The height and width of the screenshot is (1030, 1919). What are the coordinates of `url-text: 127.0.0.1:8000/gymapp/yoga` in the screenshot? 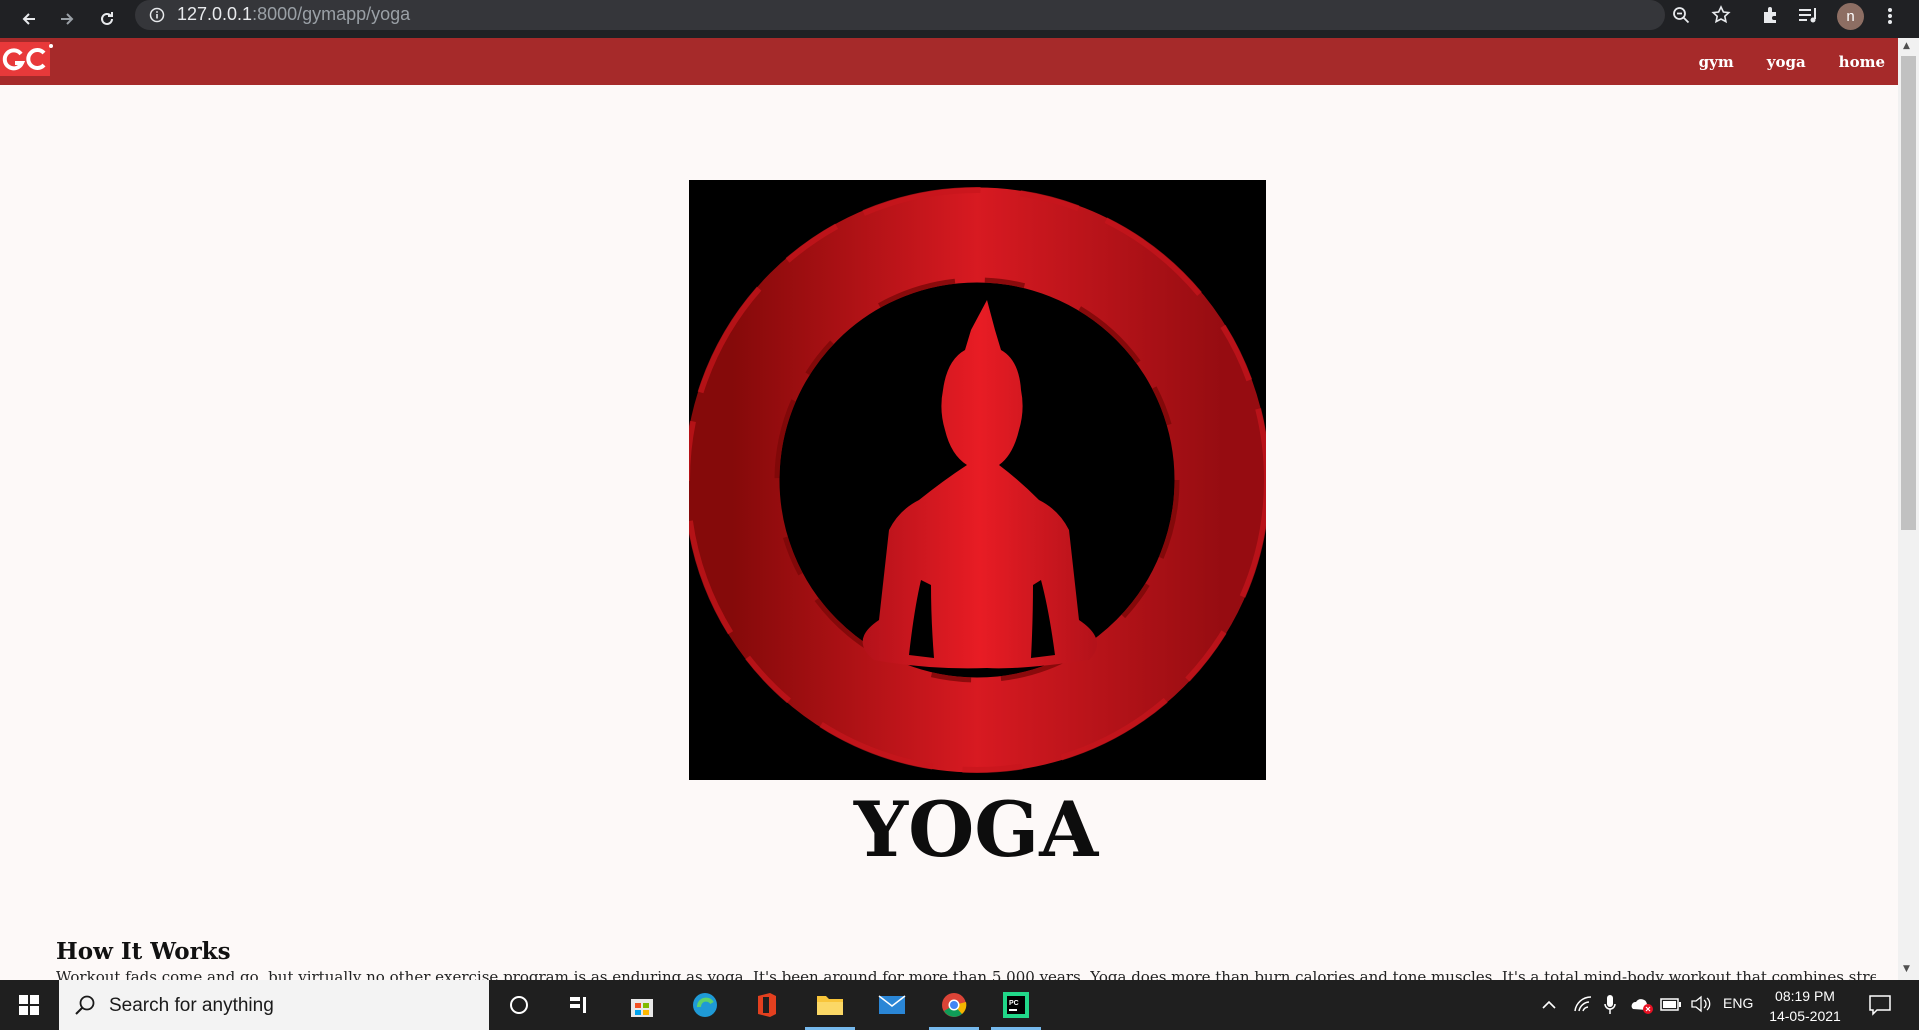 It's located at (293, 14).